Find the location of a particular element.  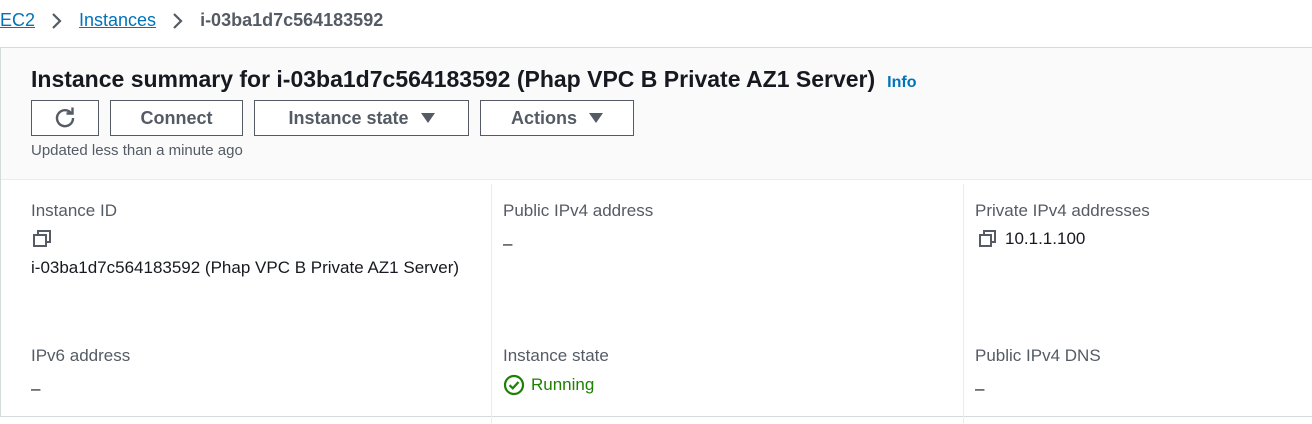

refresh-icon is located at coordinates (65, 118).